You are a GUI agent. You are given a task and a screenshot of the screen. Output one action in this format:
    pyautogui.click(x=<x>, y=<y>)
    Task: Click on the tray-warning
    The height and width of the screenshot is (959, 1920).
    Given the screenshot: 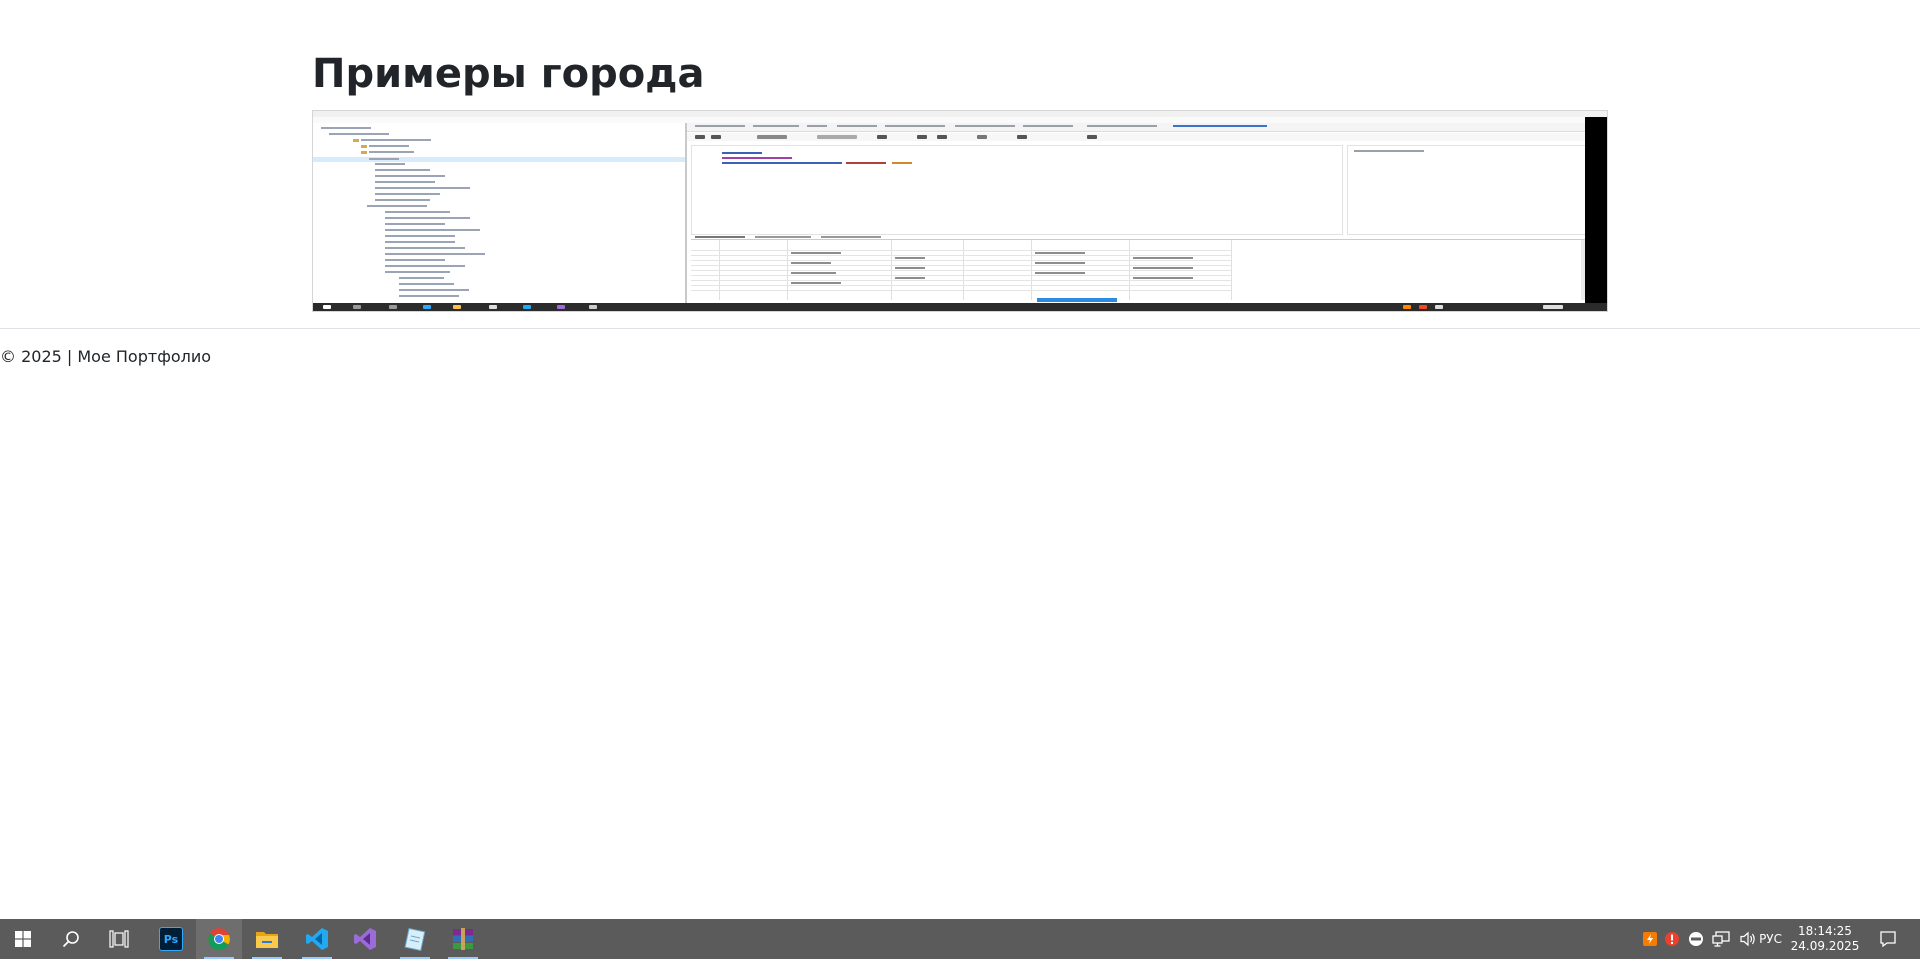 What is the action you would take?
    pyautogui.click(x=1672, y=939)
    